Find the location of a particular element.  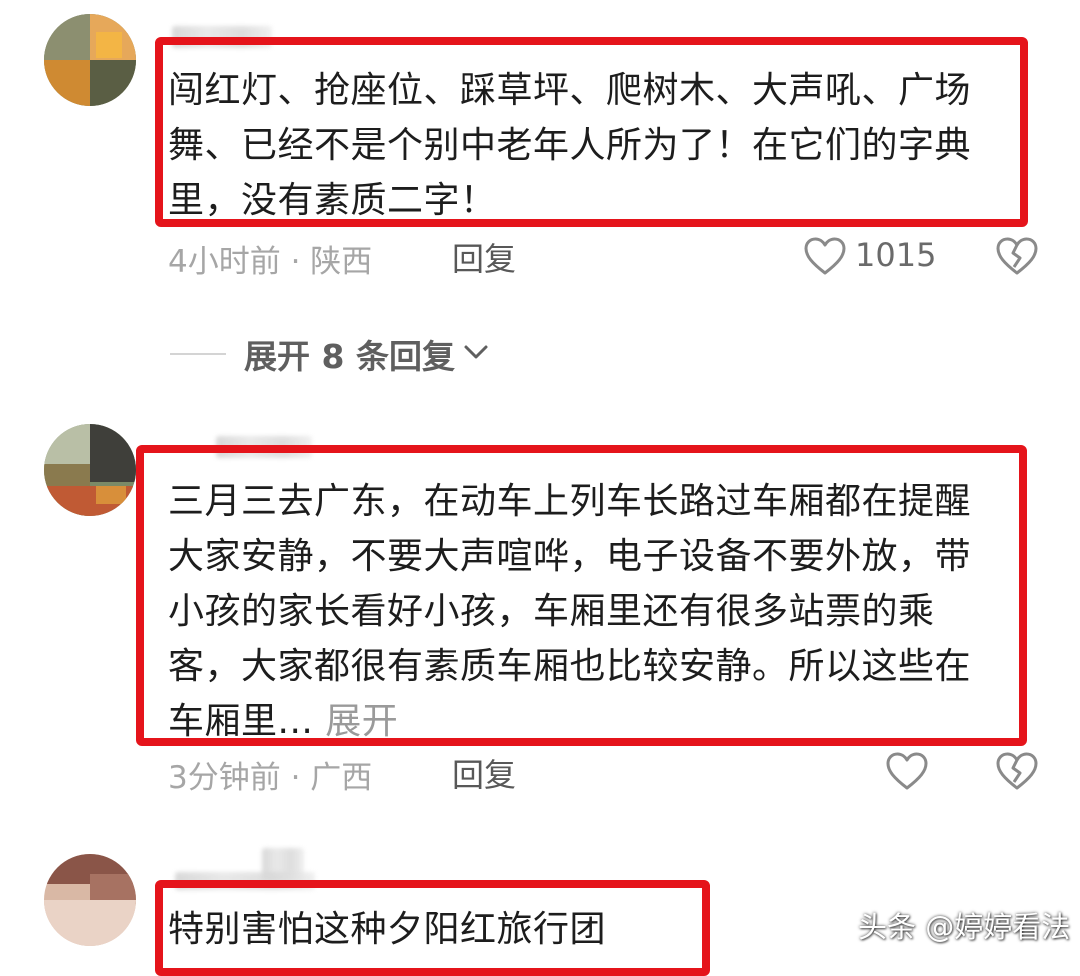

expand-text-link: 展开 is located at coordinates (361, 721).